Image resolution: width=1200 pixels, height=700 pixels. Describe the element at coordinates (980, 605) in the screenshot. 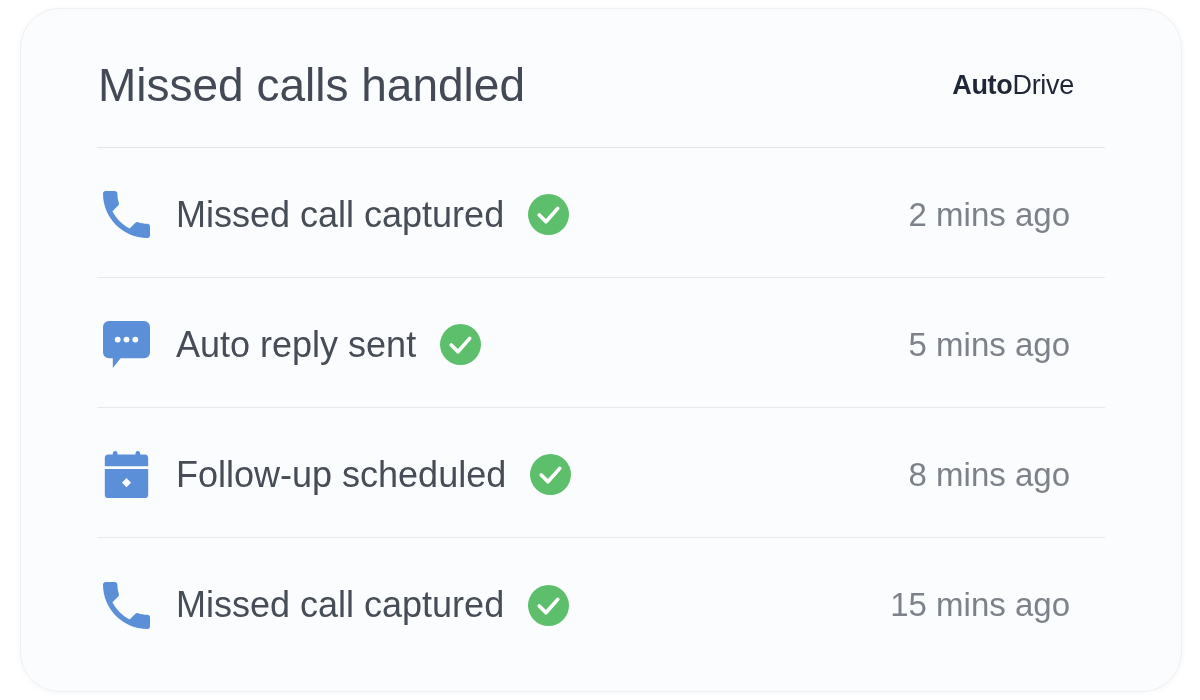

I see `event-time: 15 mins ago` at that location.